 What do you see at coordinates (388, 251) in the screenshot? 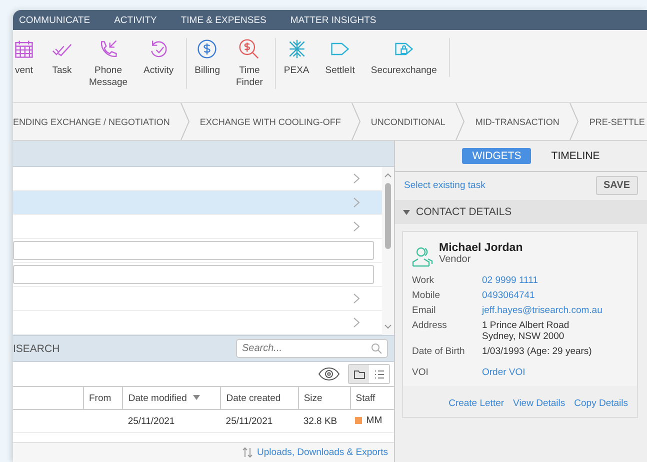
I see `scrollbar` at bounding box center [388, 251].